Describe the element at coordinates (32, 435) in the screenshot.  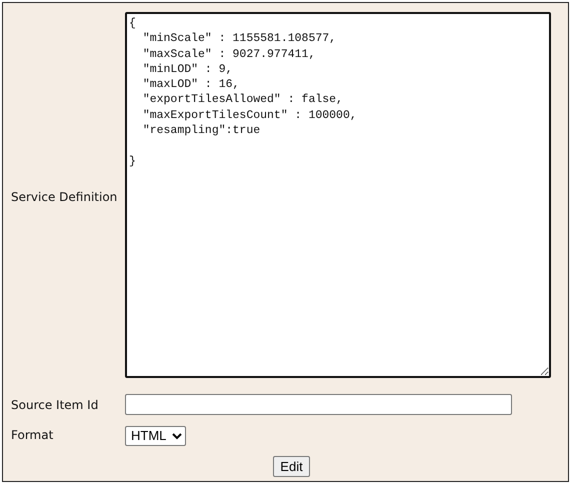
I see `field-label: Format` at that location.